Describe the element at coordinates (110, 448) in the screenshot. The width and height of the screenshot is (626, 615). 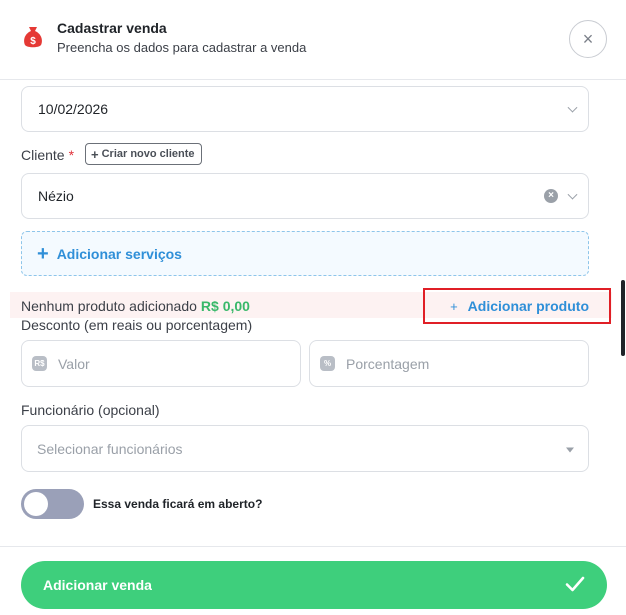
I see `employee-placeholder: Selecionar funcionários` at that location.